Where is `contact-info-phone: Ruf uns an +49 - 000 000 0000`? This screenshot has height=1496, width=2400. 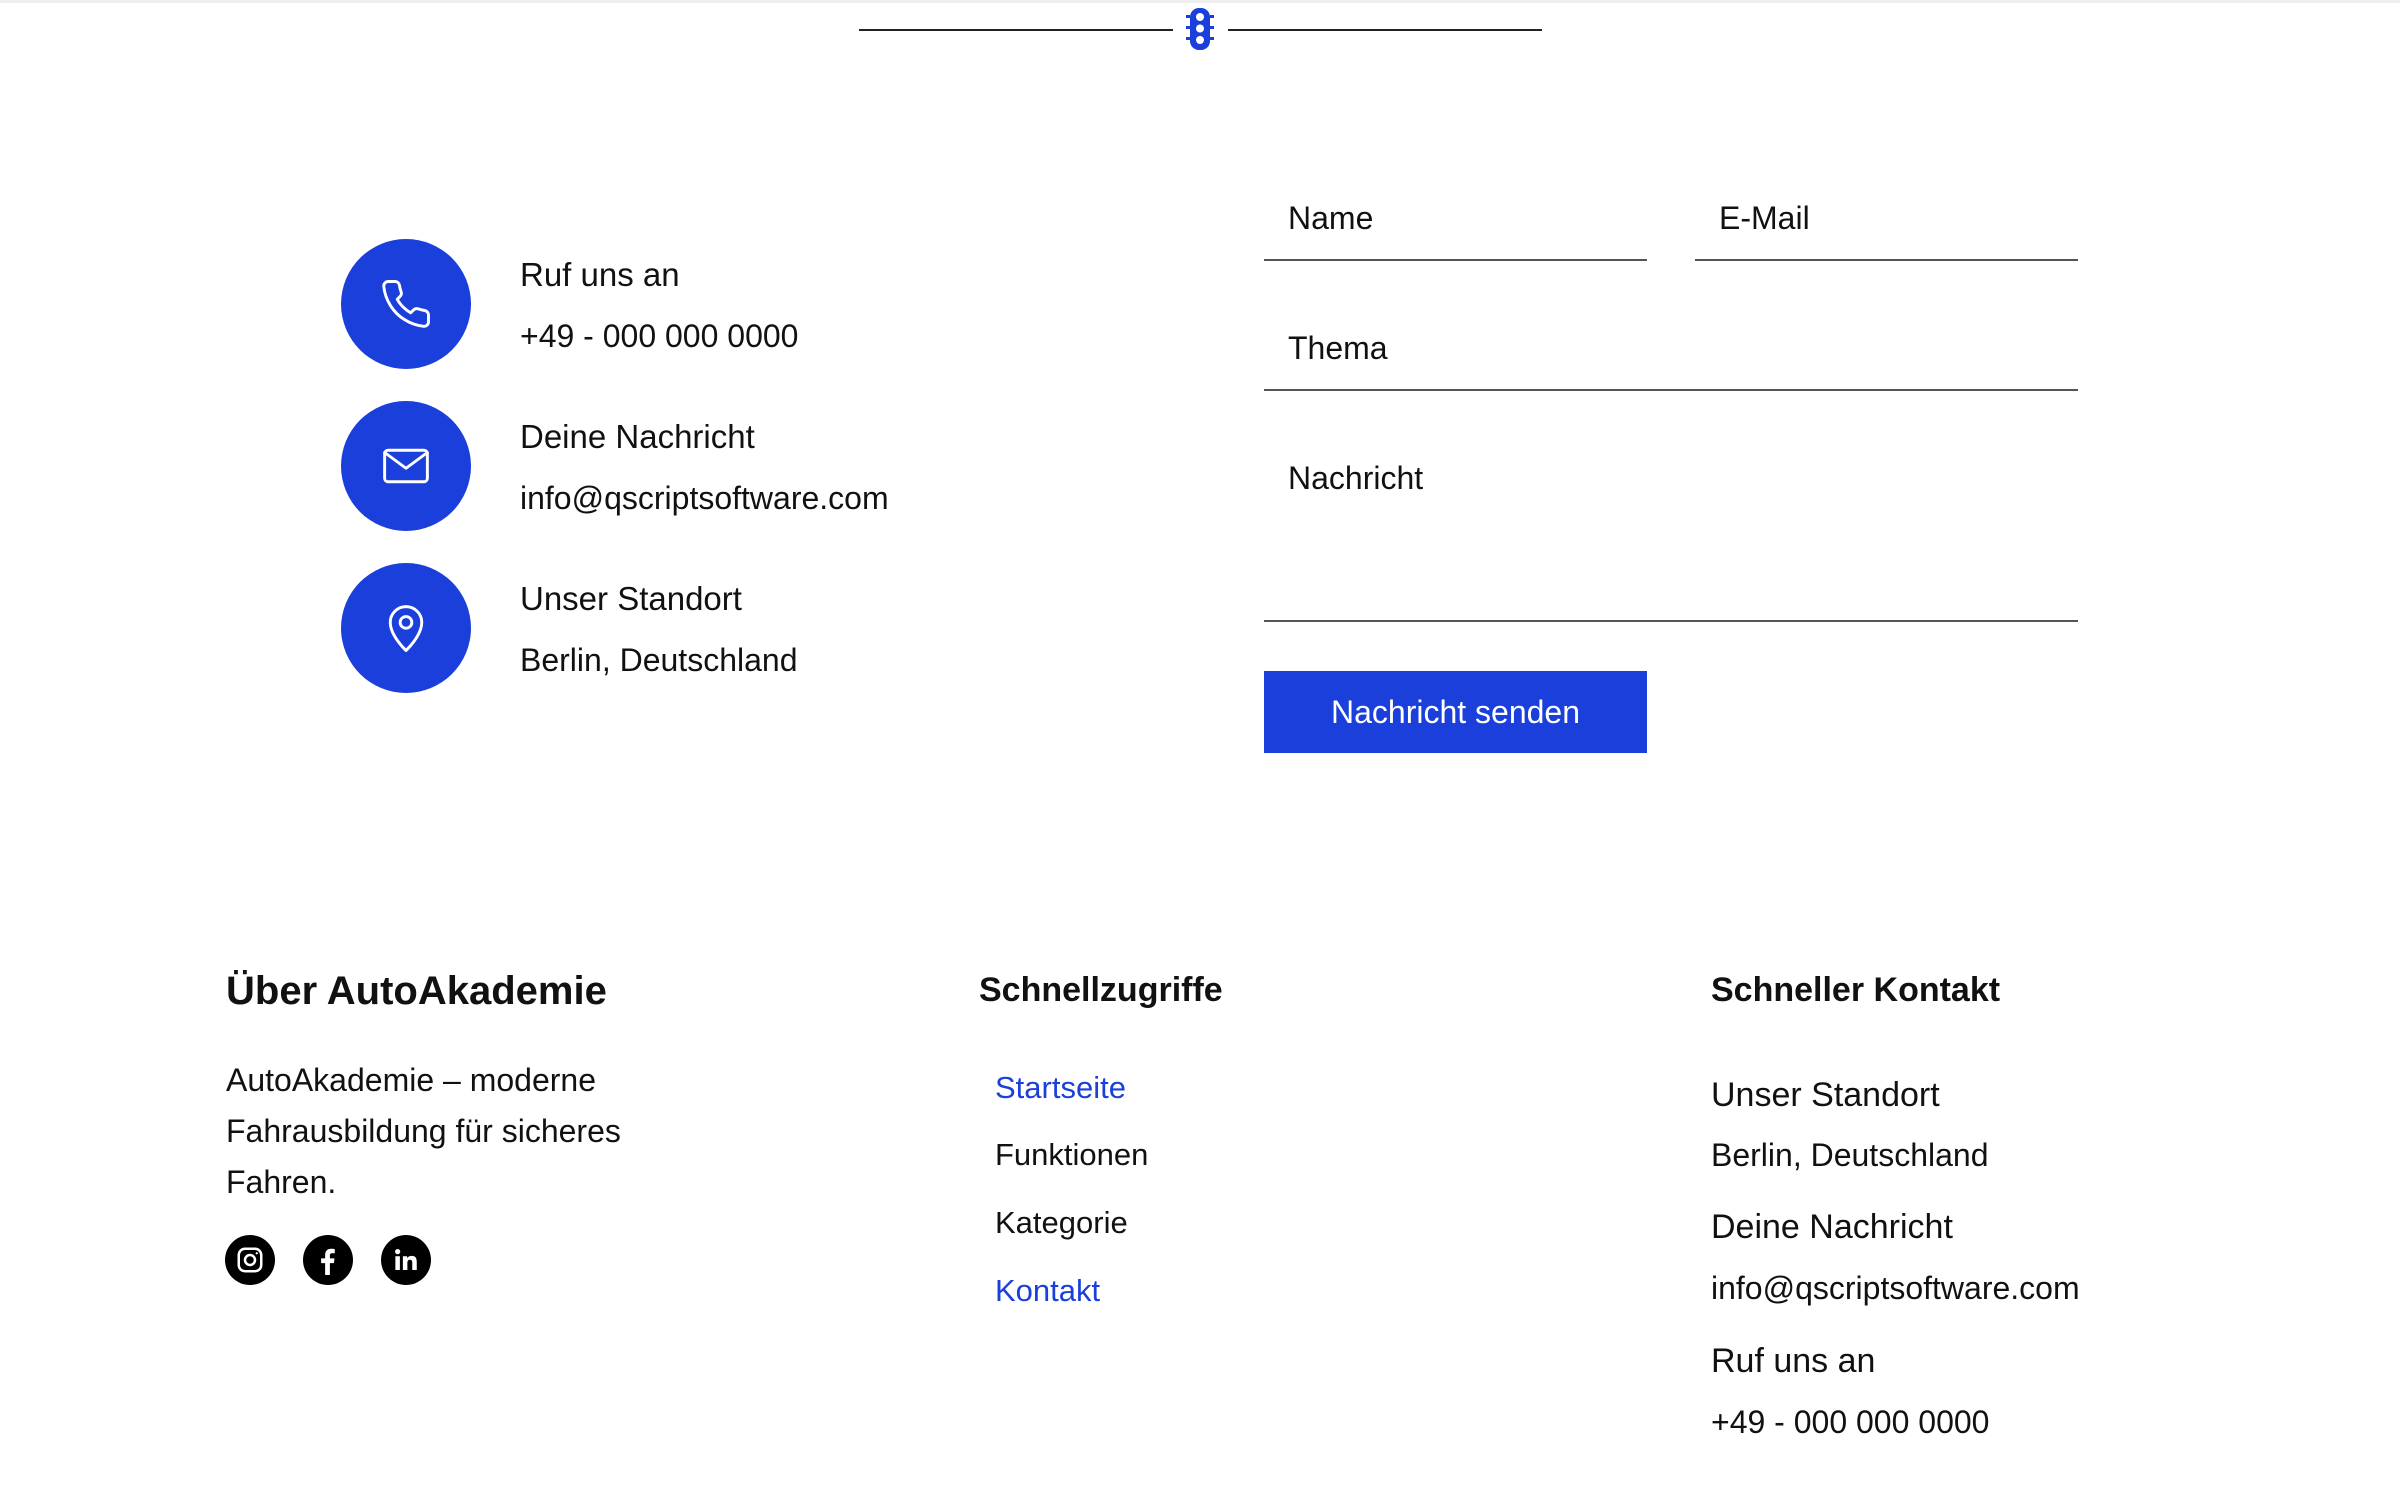 contact-info-phone: Ruf uns an +49 - 000 000 0000 is located at coordinates (691, 304).